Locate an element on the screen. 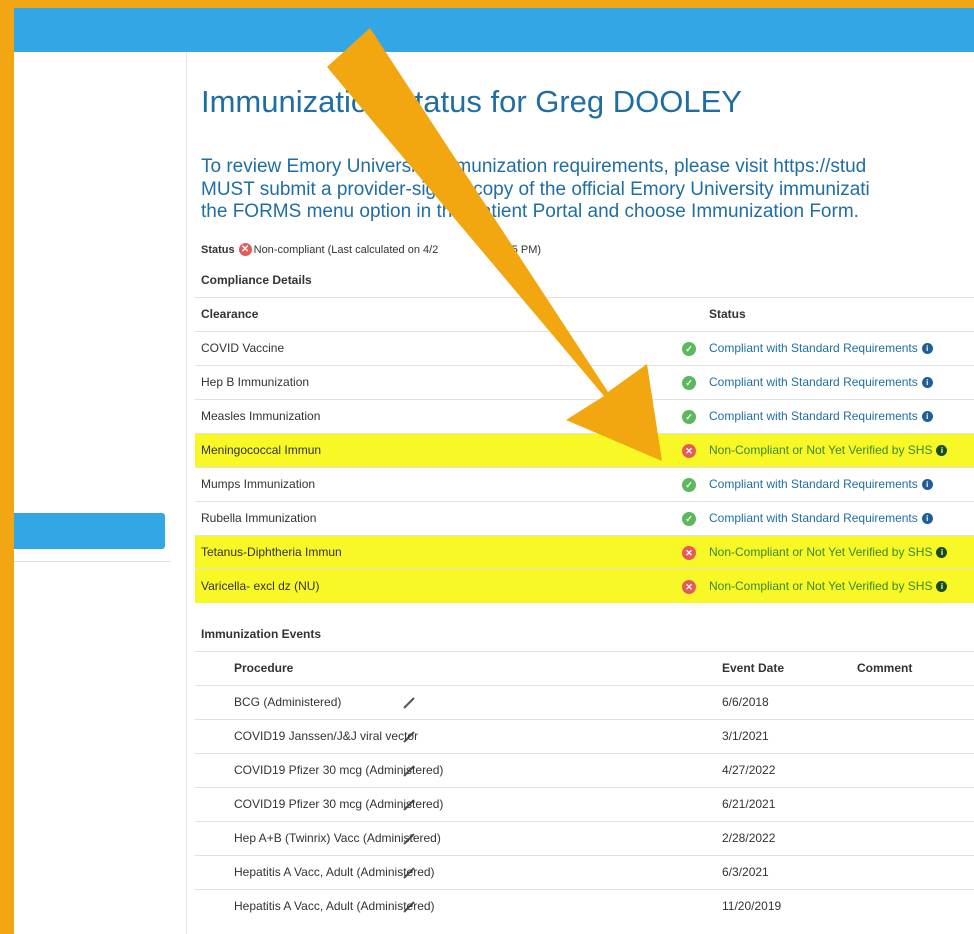 This screenshot has width=974, height=934. syringe-shape is located at coordinates (409, 703).